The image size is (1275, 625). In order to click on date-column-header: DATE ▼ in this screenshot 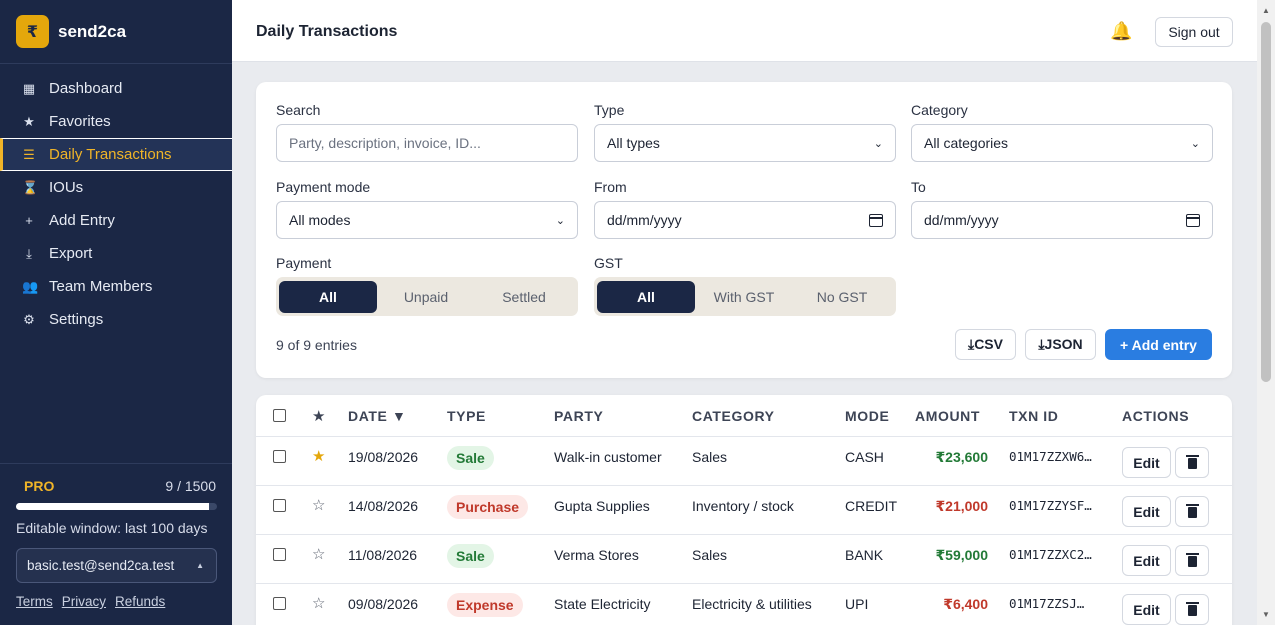, I will do `click(377, 416)`.